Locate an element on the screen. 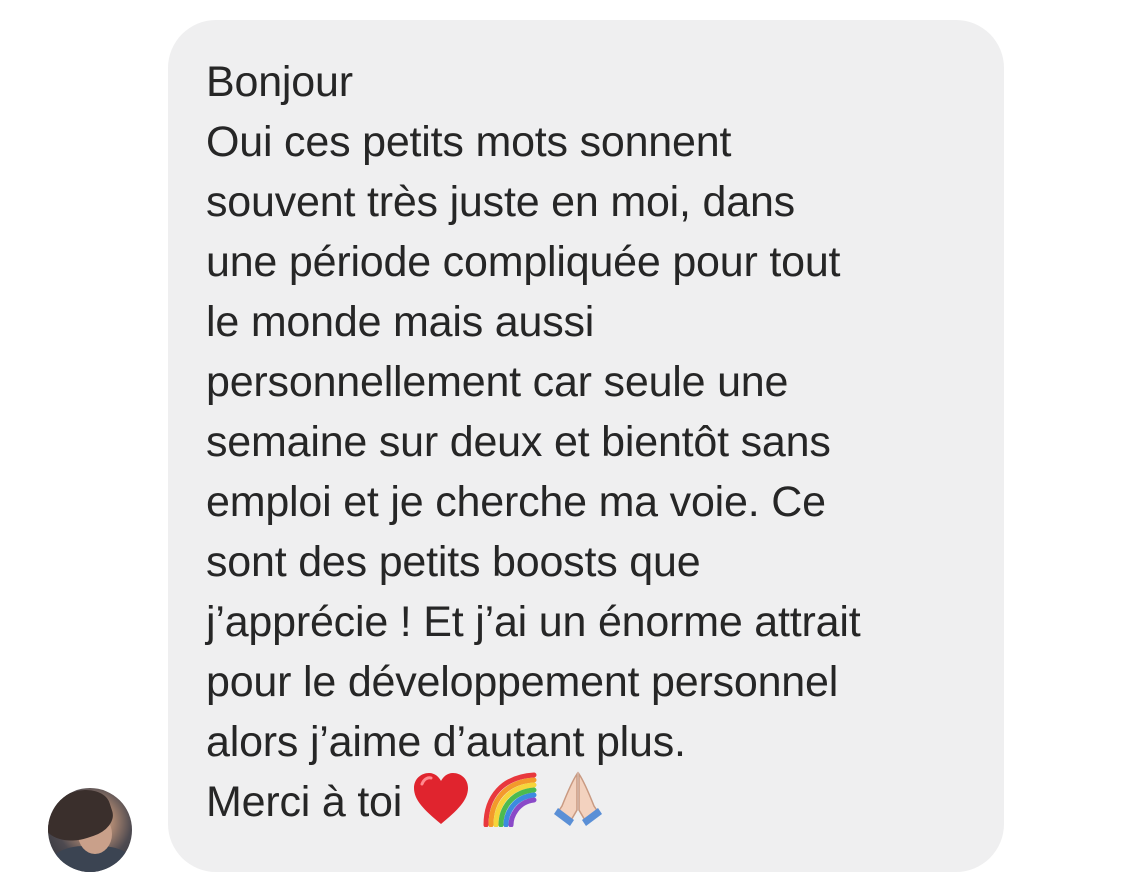 The height and width of the screenshot is (891, 1125). message-line-greeting: Bonjour is located at coordinates (279, 82).